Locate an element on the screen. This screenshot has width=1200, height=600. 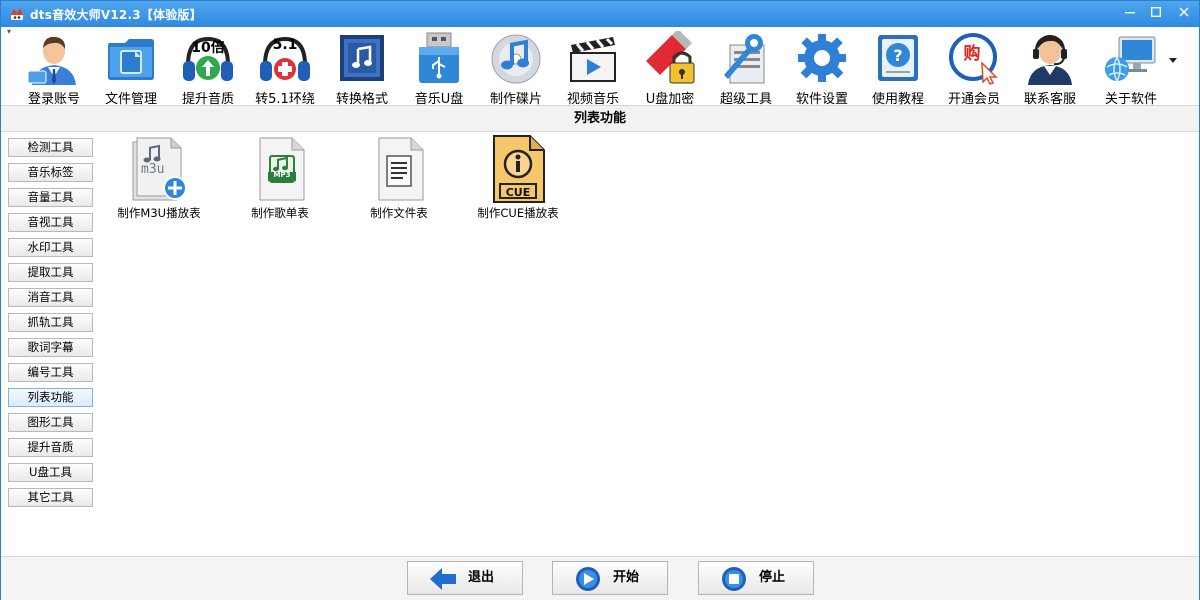
toolbar-music-usb-button: 音乐U盘 is located at coordinates (439, 68).